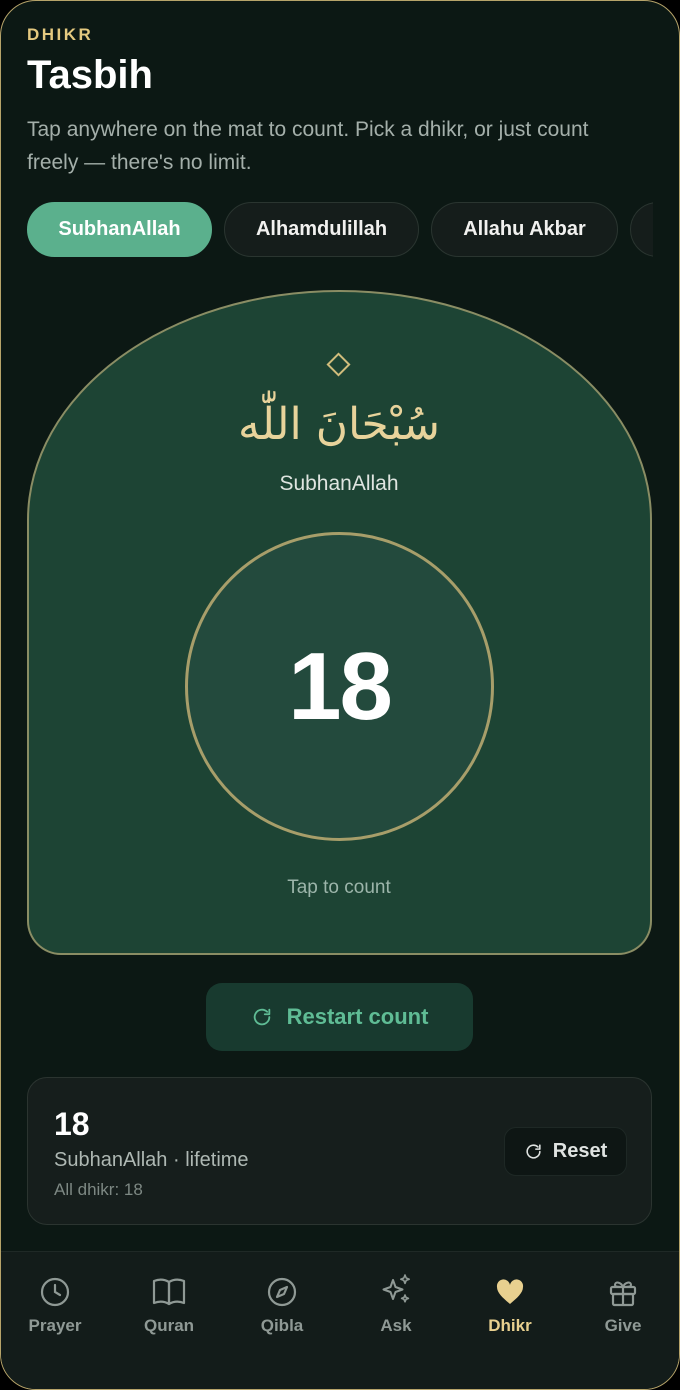 The image size is (680, 1390). I want to click on reset-label: Reset, so click(580, 1151).